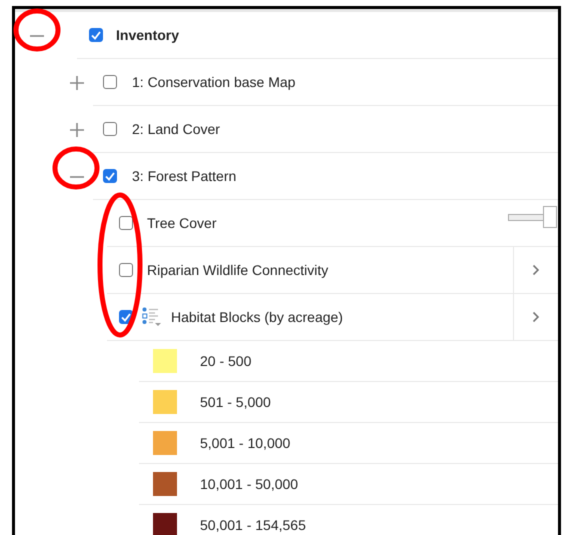  Describe the element at coordinates (250, 484) in the screenshot. I see `legend-label: 10,001 - 50,000` at that location.